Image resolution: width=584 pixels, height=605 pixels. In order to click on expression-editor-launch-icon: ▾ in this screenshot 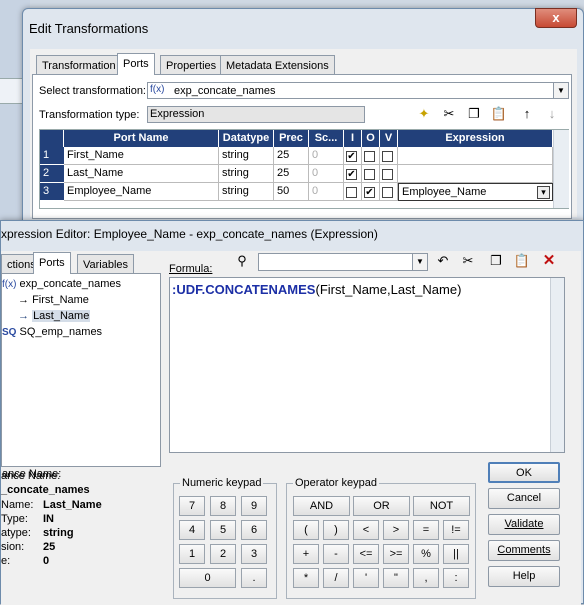, I will do `click(543, 192)`.